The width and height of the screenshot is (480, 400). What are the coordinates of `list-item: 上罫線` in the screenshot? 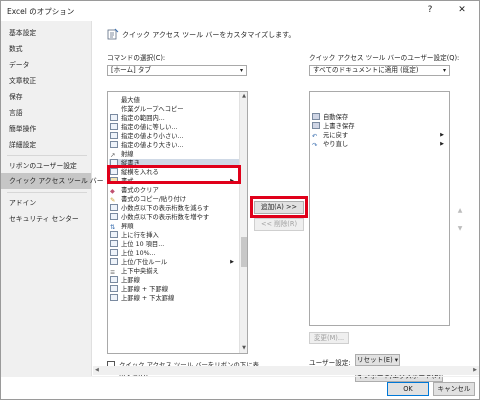 It's located at (125, 280).